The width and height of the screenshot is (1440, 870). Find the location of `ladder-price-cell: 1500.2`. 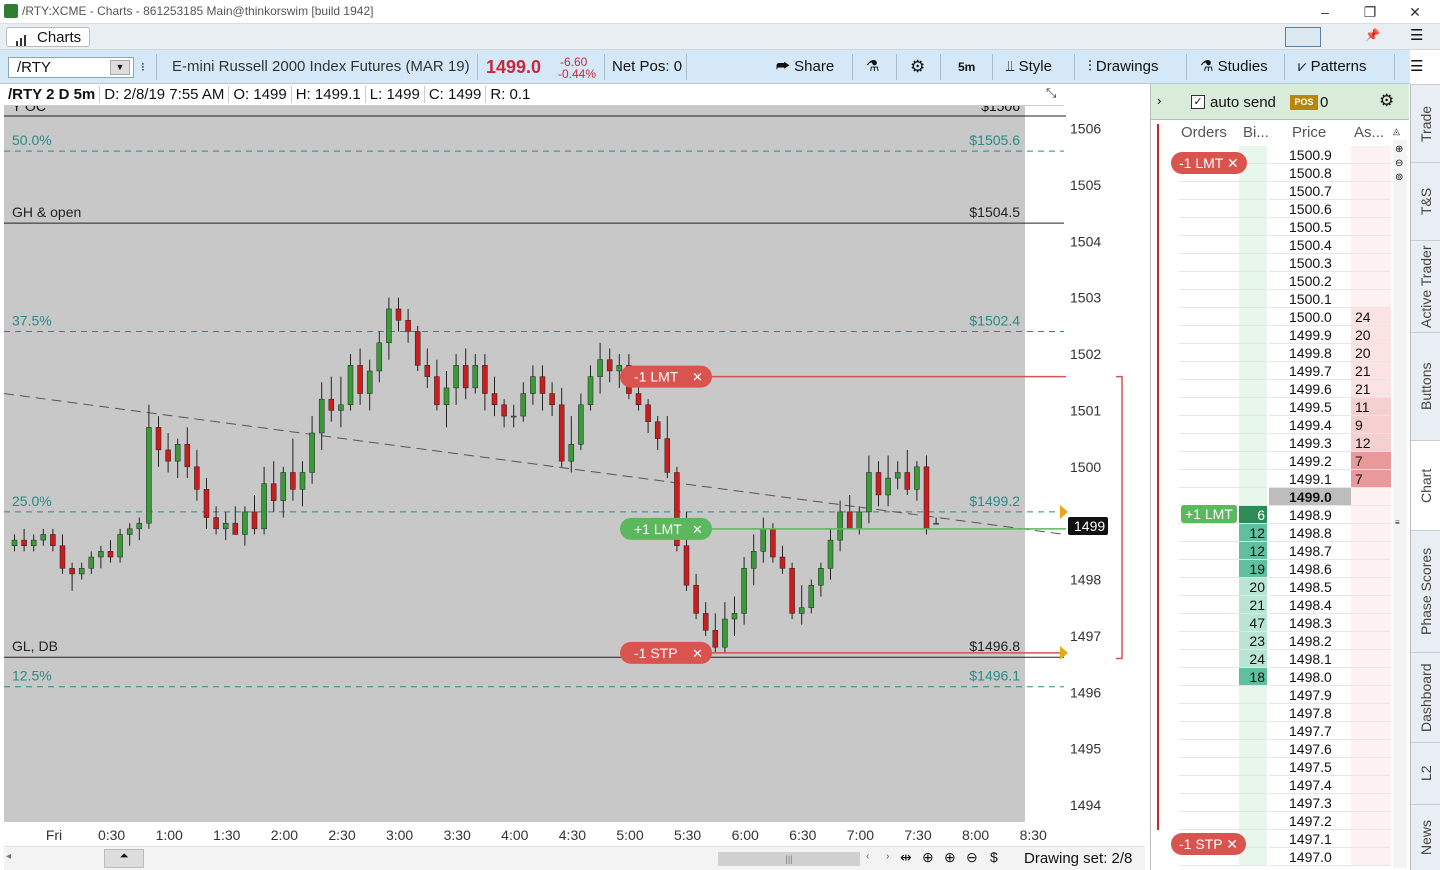

ladder-price-cell: 1500.2 is located at coordinates (1310, 281).